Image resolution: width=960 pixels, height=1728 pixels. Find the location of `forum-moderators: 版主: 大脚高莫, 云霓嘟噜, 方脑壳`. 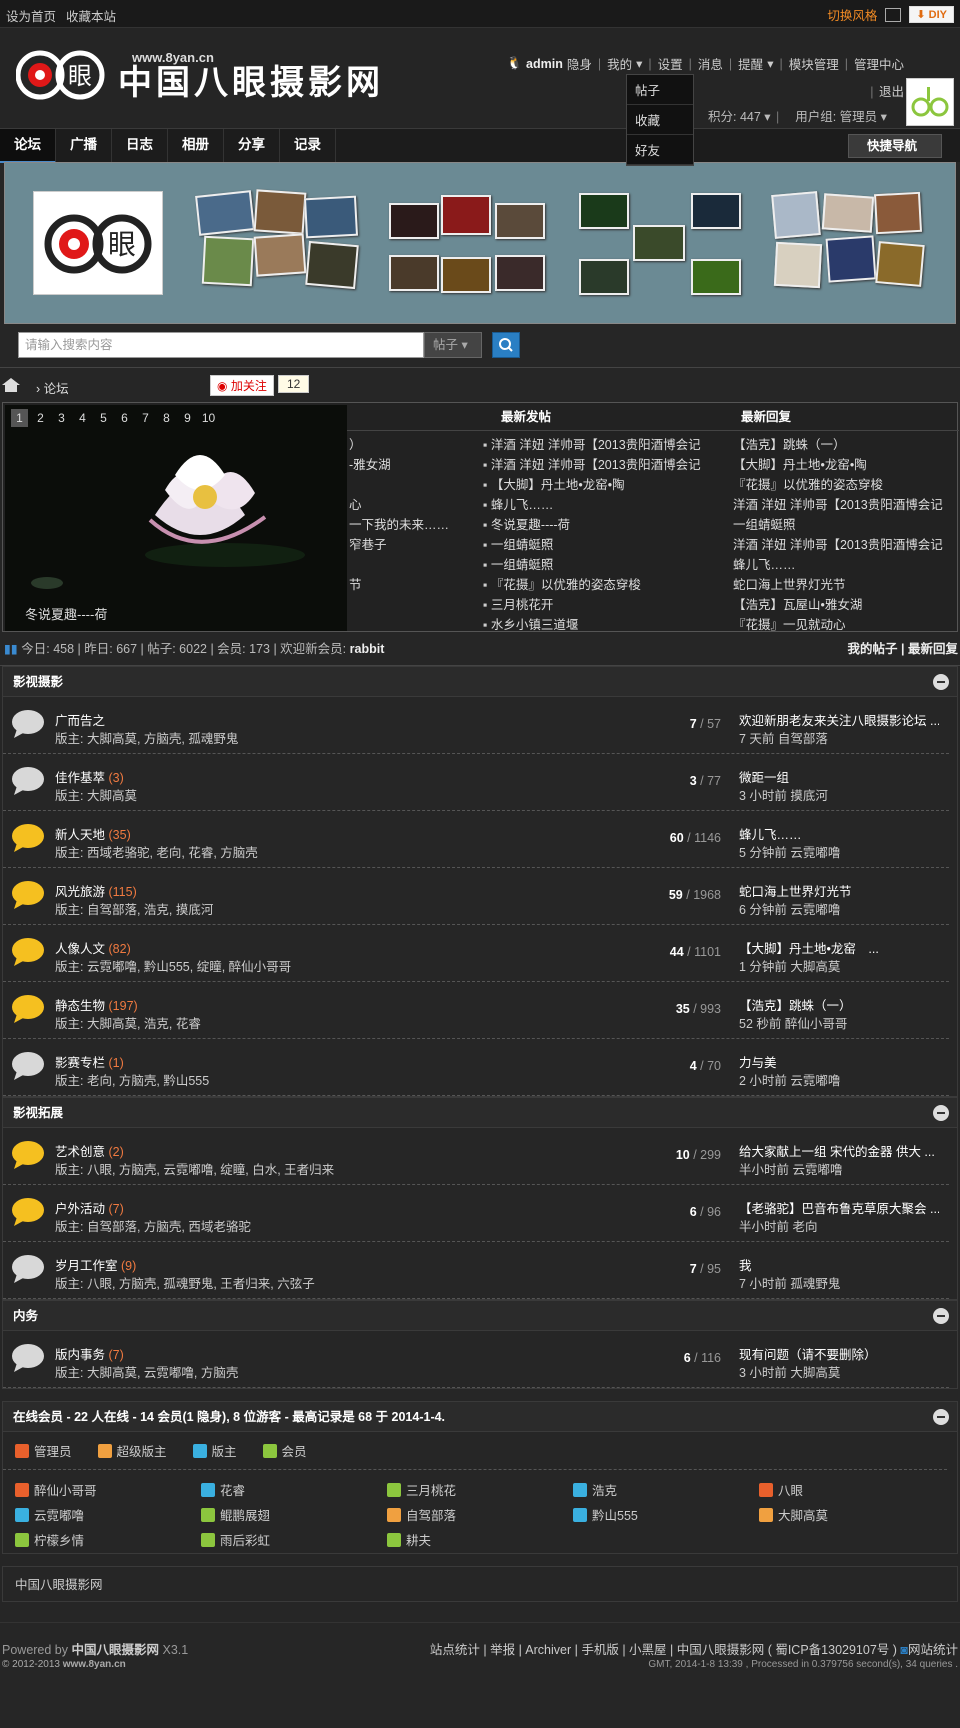

forum-moderators: 版主: 大脚高莫, 云霓嘟噜, 方脑壳 is located at coordinates (146, 1371).